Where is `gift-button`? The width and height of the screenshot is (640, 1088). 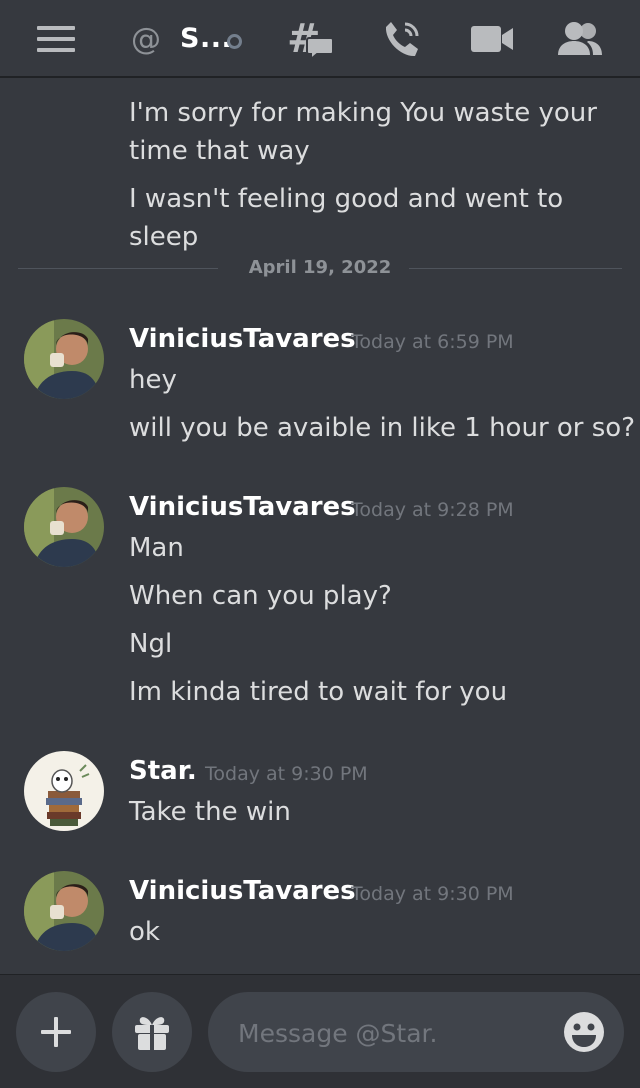
gift-button is located at coordinates (152, 1032).